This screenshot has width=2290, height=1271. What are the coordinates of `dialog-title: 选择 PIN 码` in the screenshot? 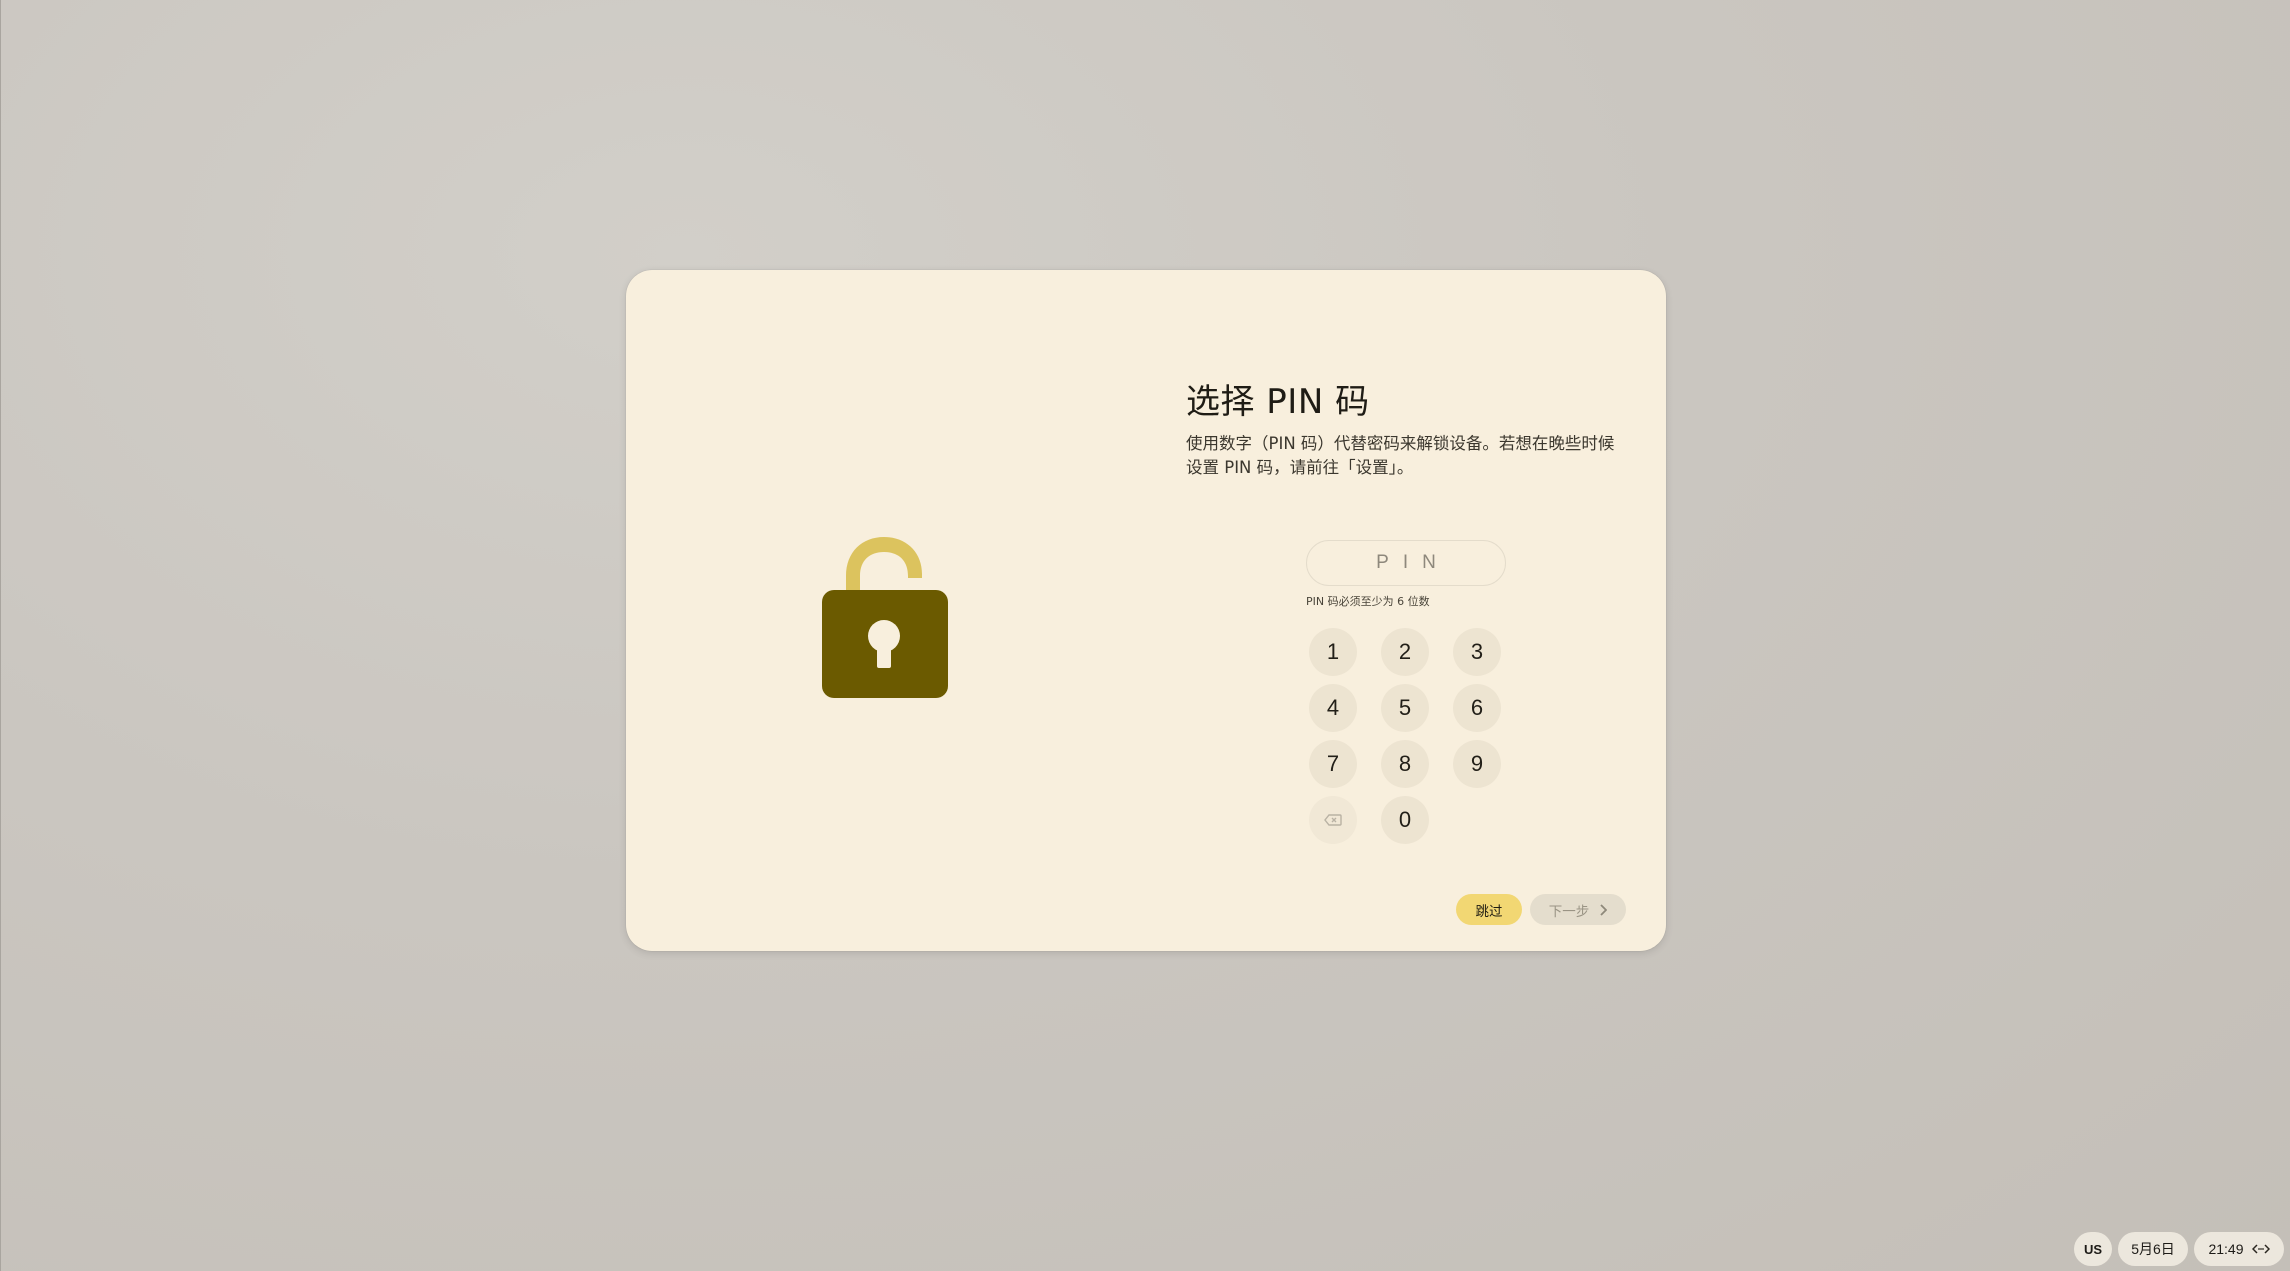 It's located at (1278, 402).